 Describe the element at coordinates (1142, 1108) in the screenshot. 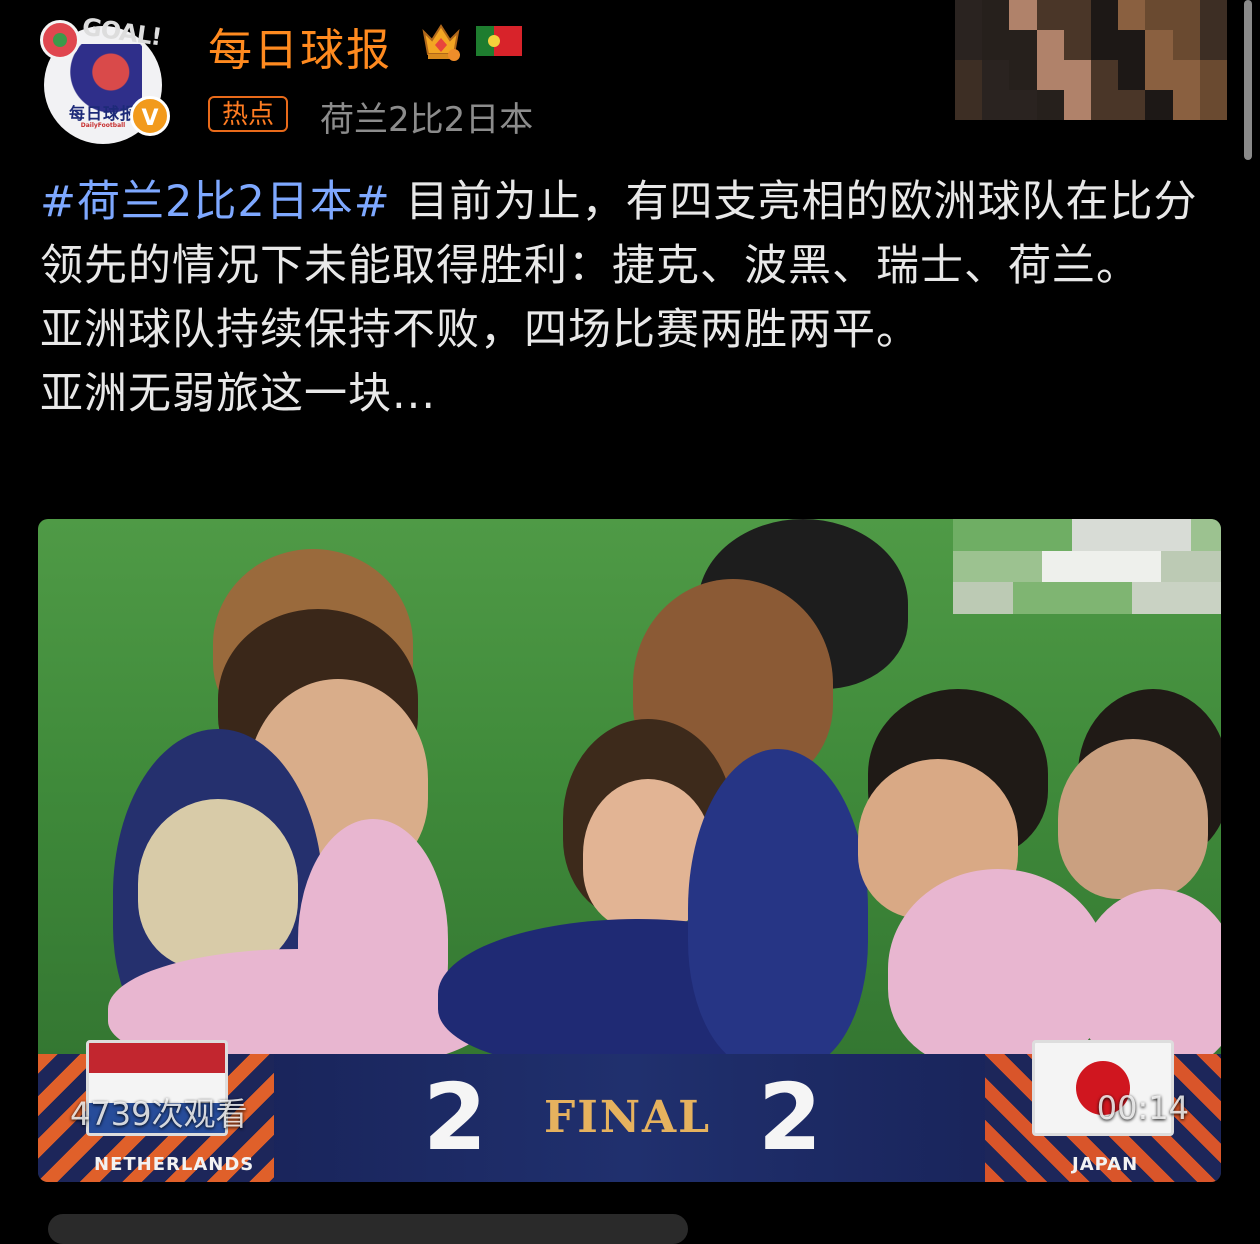

I see `video-duration: 00:14` at that location.